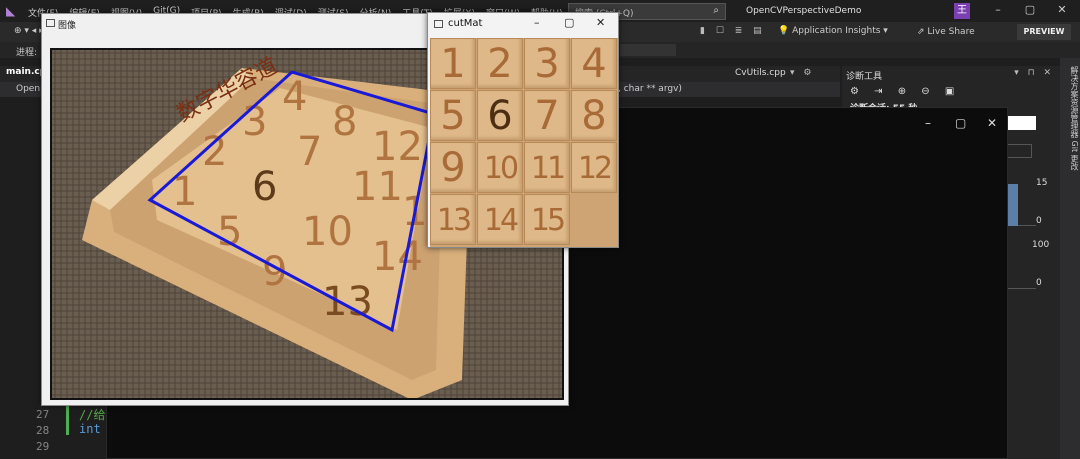 This screenshot has width=1080, height=459. Describe the element at coordinates (905, 91) in the screenshot. I see `diag-toolbar-icons: ⚙ ⇥ ⊕ ⊖ ▣` at that location.